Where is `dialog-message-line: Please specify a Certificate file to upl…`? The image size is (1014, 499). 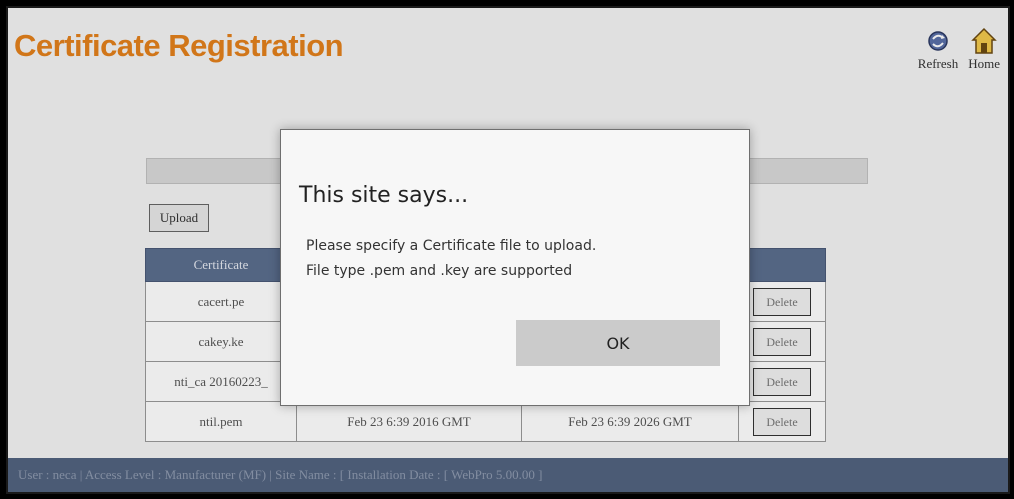
dialog-message-line: Please specify a Certificate file to upl… is located at coordinates (451, 246).